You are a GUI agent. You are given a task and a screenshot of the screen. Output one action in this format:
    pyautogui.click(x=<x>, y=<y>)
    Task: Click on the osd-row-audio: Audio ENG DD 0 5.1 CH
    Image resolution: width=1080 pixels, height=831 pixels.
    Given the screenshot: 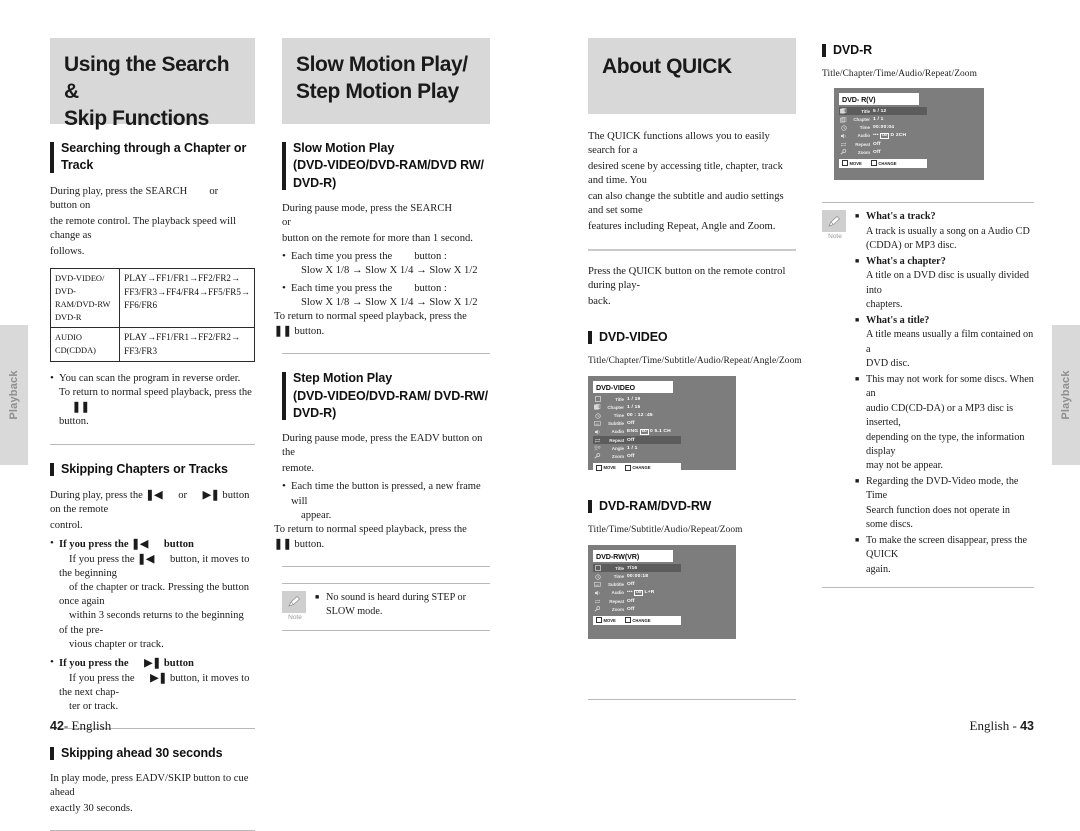 What is the action you would take?
    pyautogui.click(x=637, y=432)
    